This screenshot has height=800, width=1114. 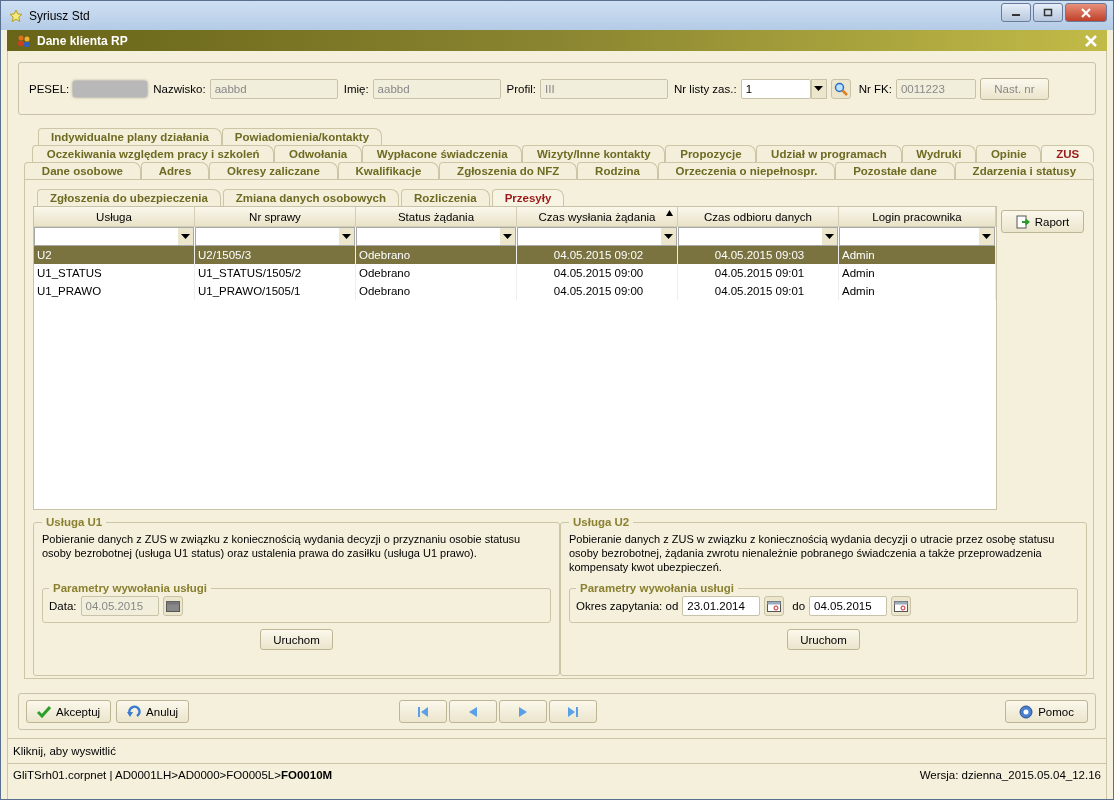 I want to click on table-row: U1_STATUS U1_STATUS/1505/2 Odebrano 04.05.2015 09:00 04.05.2015 09:01 Admin, so click(x=515, y=273).